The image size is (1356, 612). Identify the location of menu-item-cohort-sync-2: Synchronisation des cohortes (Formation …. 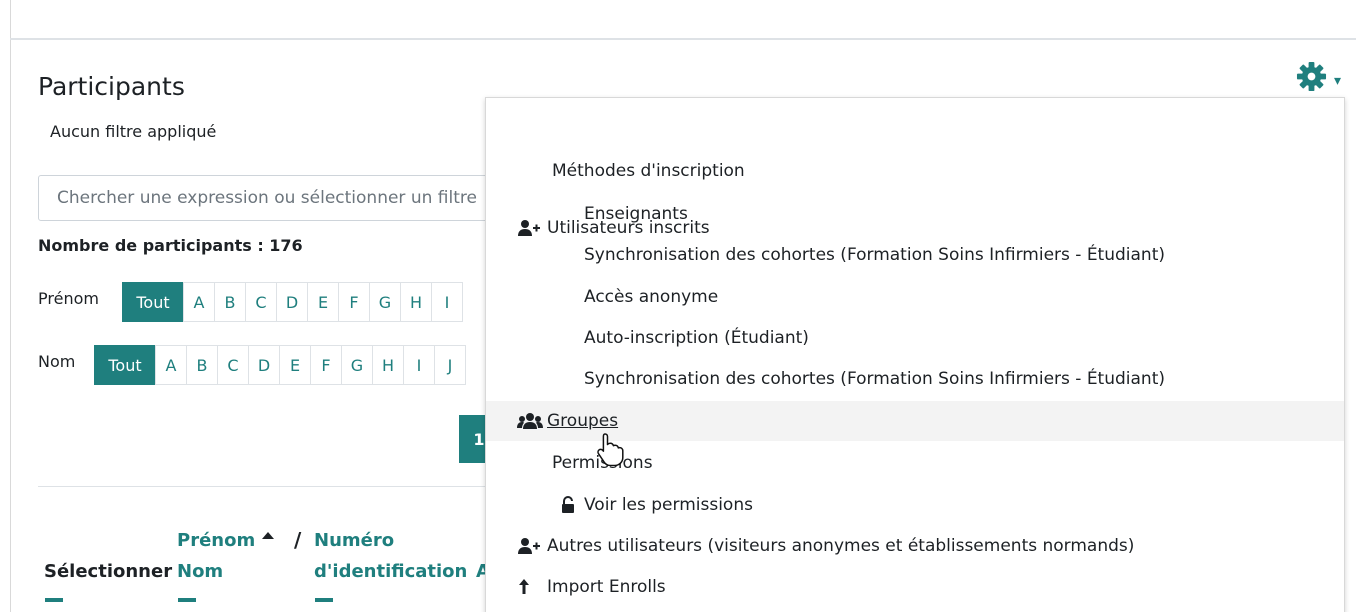
(915, 379).